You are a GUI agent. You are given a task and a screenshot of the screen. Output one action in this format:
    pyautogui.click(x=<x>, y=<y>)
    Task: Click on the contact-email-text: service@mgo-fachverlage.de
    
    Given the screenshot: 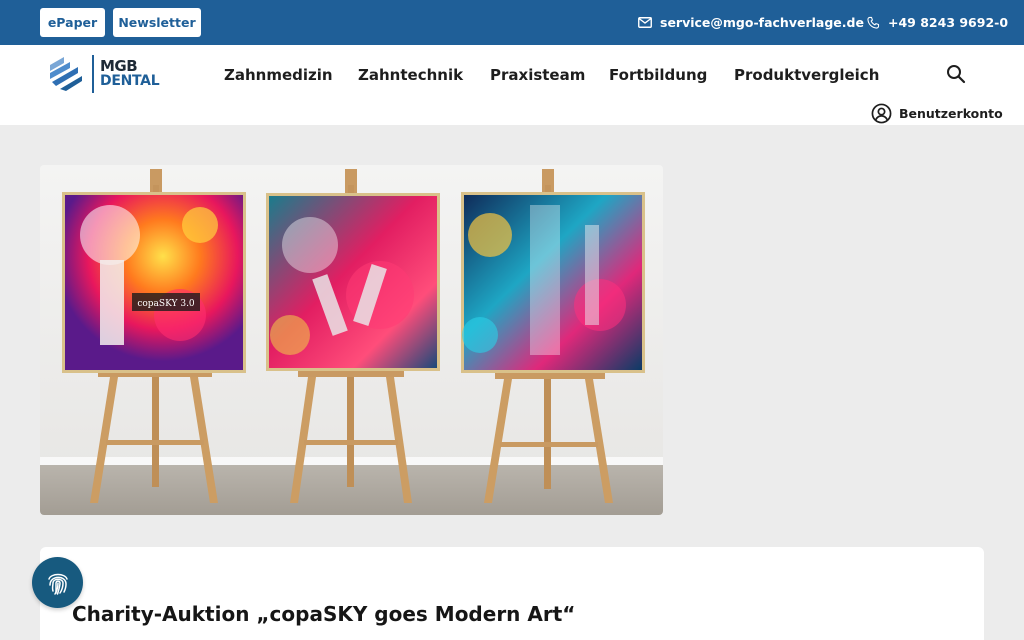 What is the action you would take?
    pyautogui.click(x=762, y=22)
    